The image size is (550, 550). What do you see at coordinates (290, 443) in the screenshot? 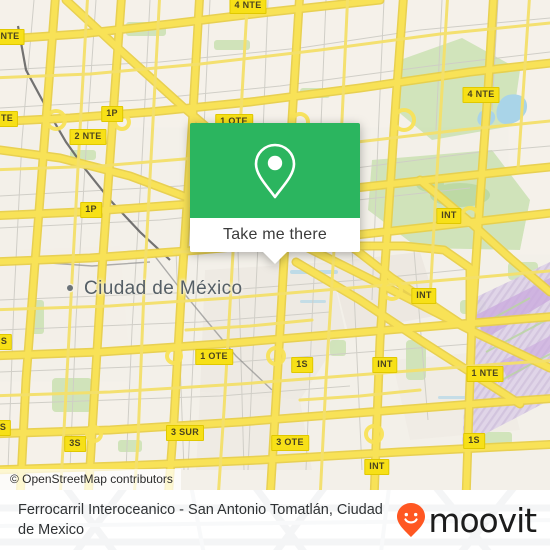
I see `road-shield: 3 OTE` at bounding box center [290, 443].